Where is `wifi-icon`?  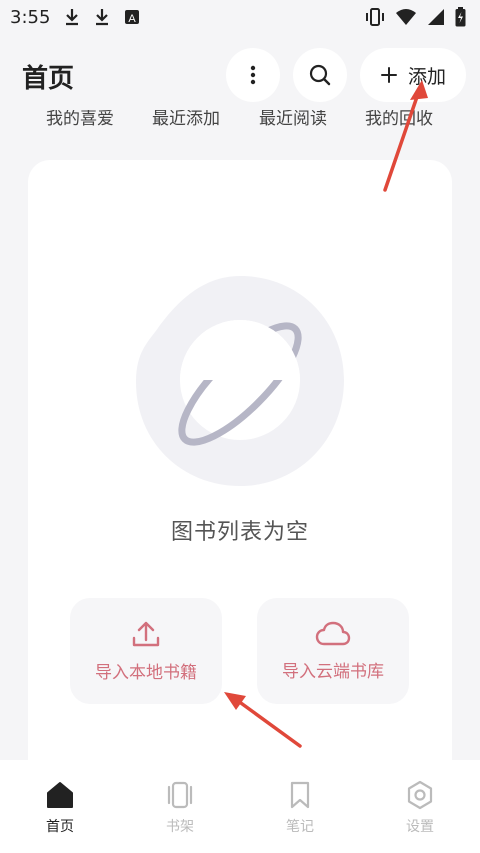 wifi-icon is located at coordinates (406, 17).